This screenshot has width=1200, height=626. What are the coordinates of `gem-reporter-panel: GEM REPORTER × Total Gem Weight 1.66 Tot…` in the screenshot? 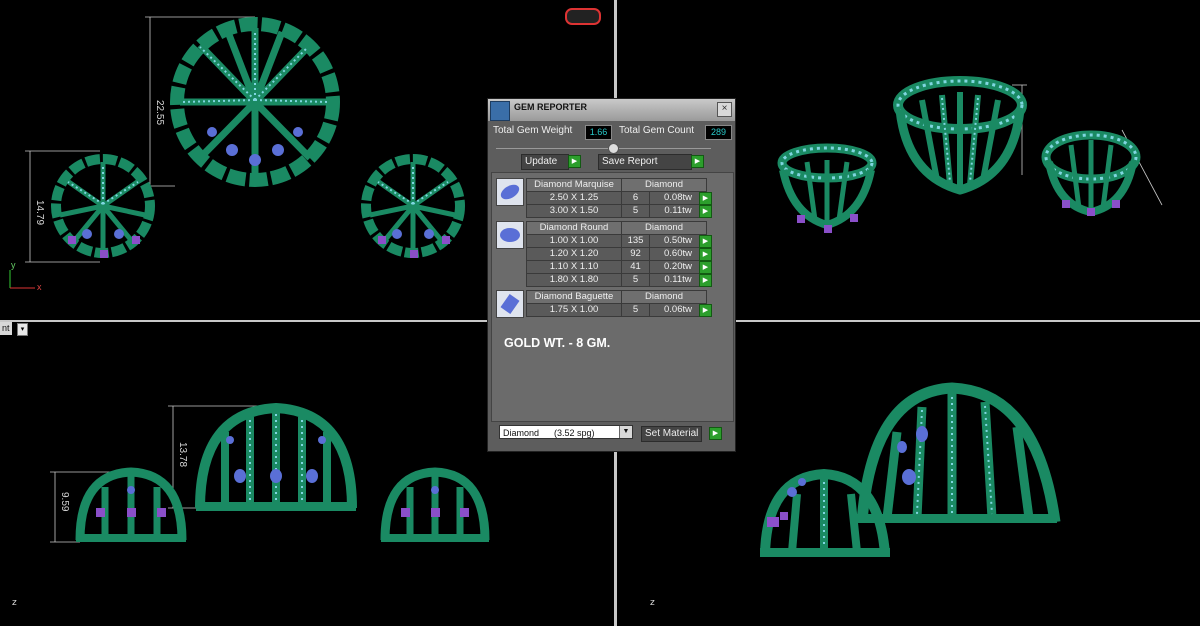 It's located at (611, 275).